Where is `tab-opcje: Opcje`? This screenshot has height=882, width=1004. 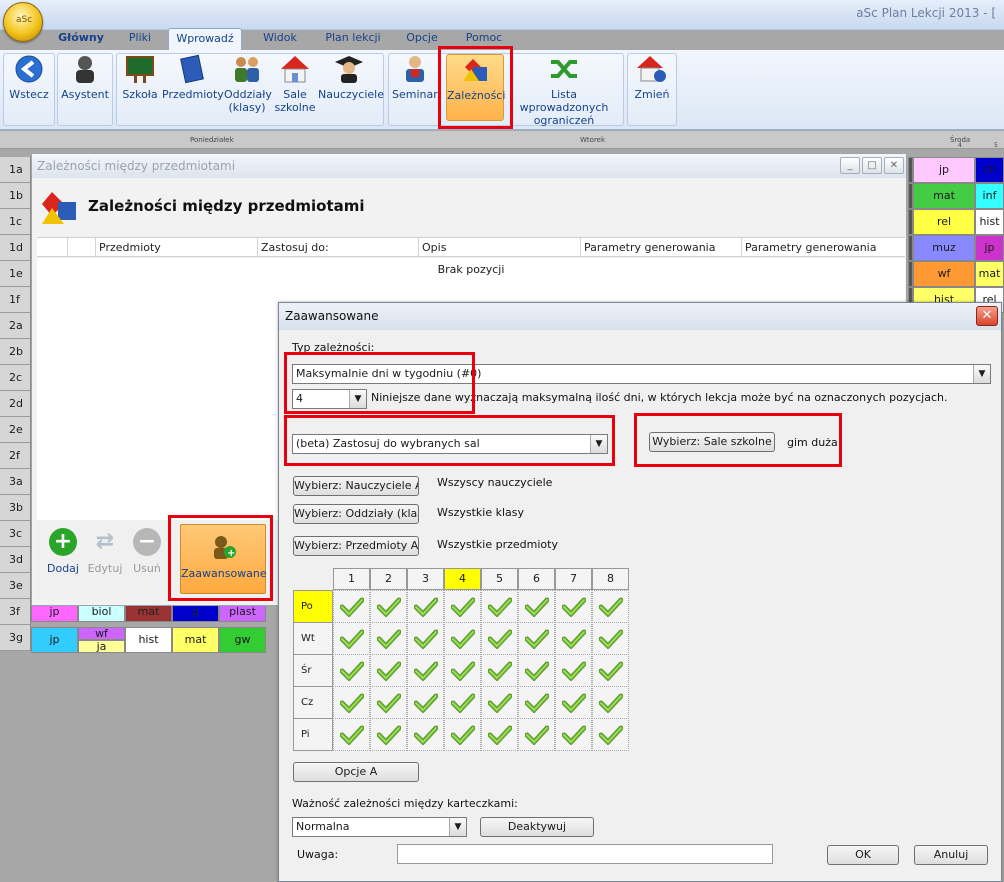
tab-opcje: Opcje is located at coordinates (422, 39).